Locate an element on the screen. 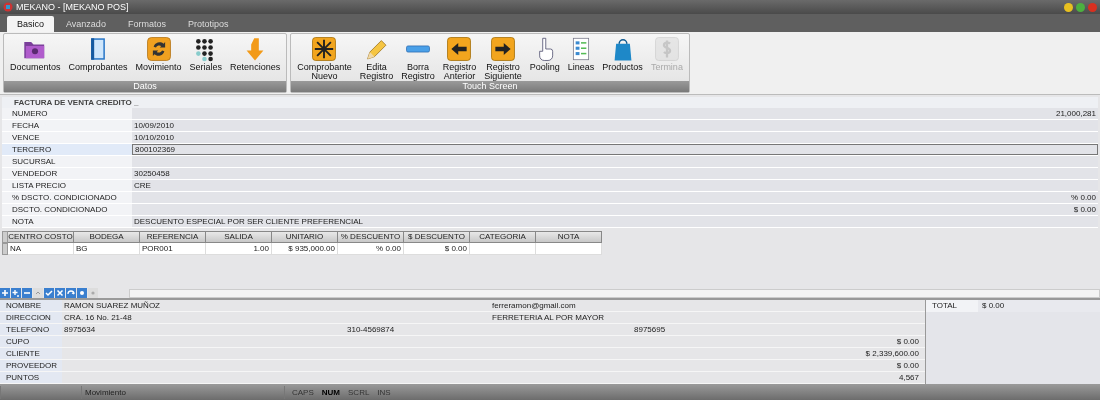 The height and width of the screenshot is (400, 1100). field-label: LISTA PRECIO is located at coordinates (67, 185).